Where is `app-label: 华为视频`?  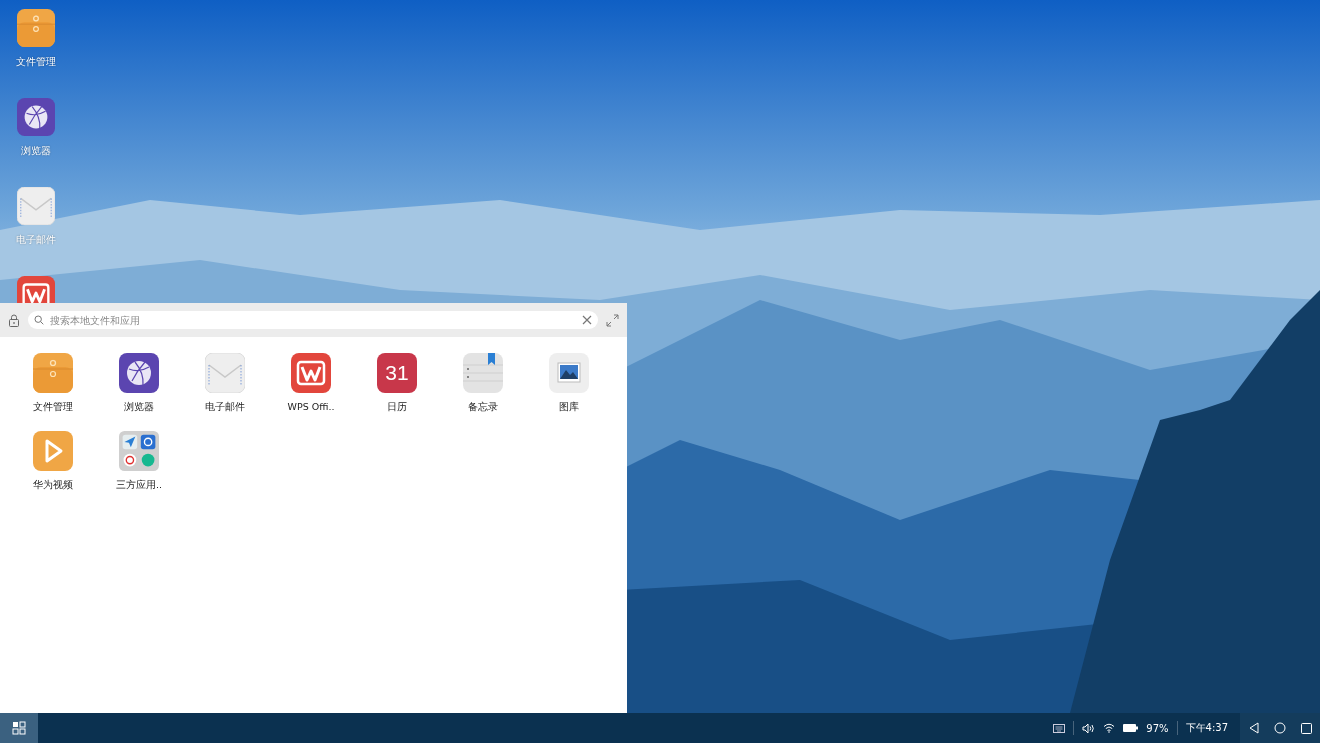 app-label: 华为视频 is located at coordinates (53, 485).